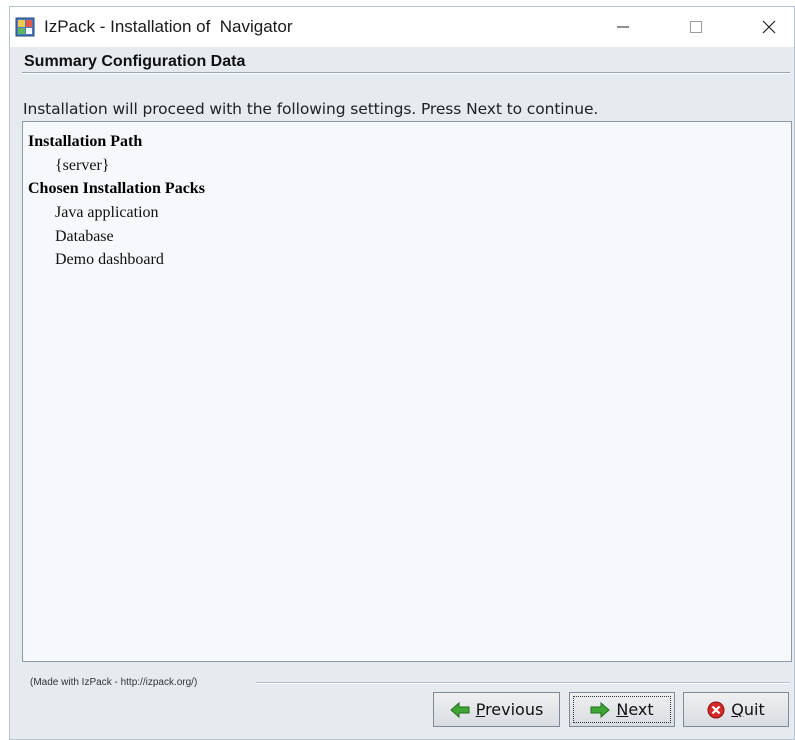 This screenshot has width=795, height=740. I want to click on maximize-icon, so click(696, 27).